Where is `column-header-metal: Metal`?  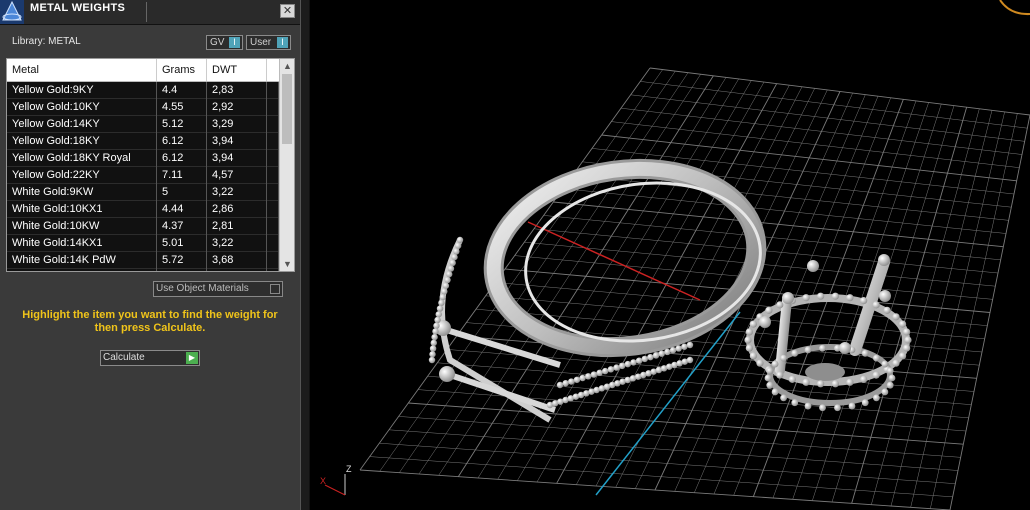 column-header-metal: Metal is located at coordinates (82, 70).